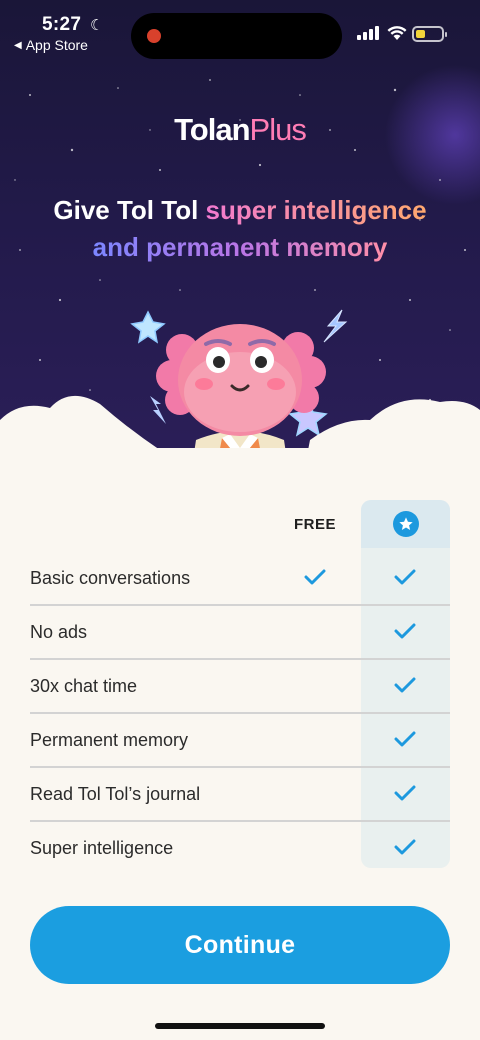 This screenshot has height=1040, width=480. Describe the element at coordinates (240, 633) in the screenshot. I see `feature-row: No ads` at that location.